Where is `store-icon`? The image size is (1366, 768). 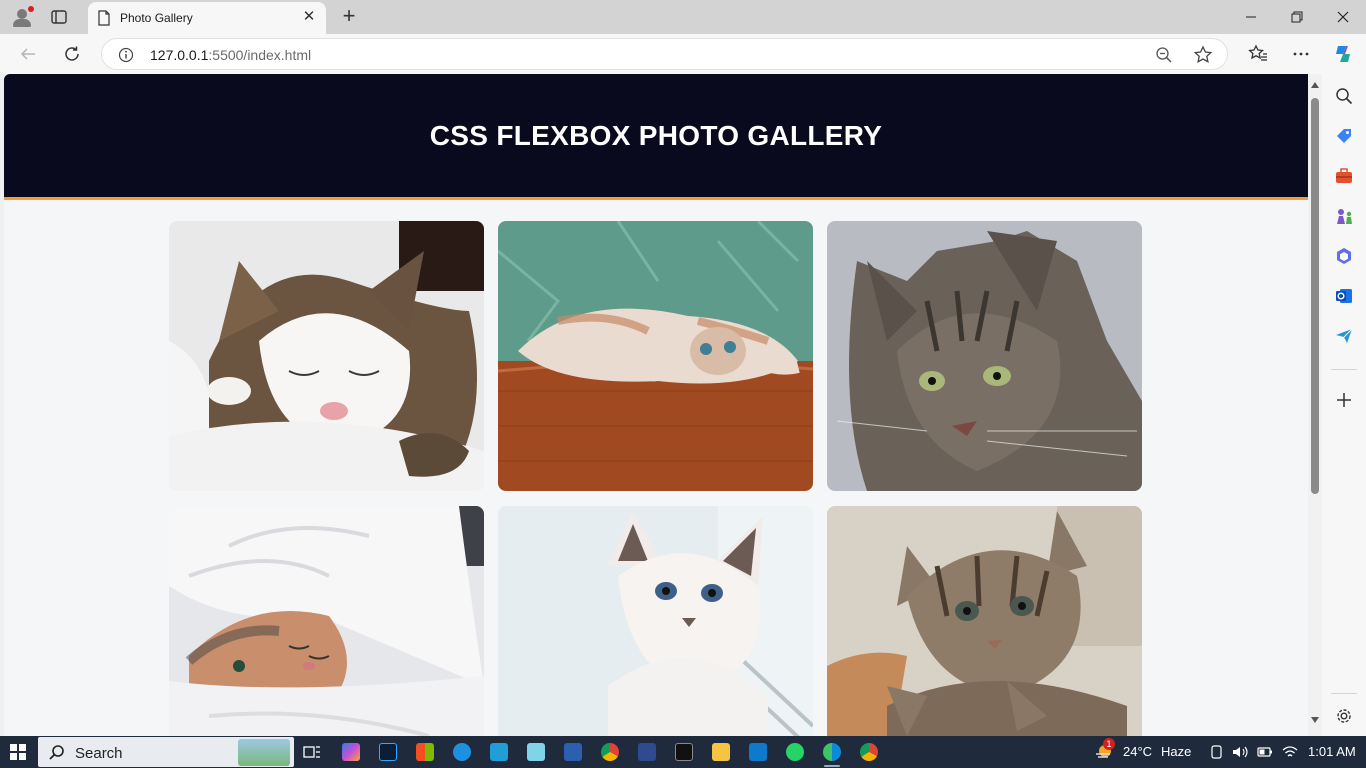 store-icon is located at coordinates (425, 752).